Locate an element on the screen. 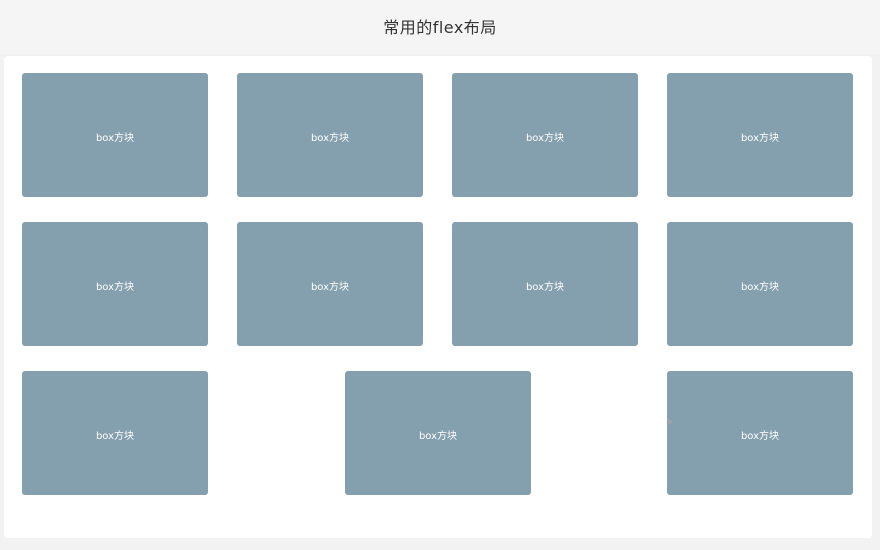  box-row1-2: box方块 is located at coordinates (330, 135).